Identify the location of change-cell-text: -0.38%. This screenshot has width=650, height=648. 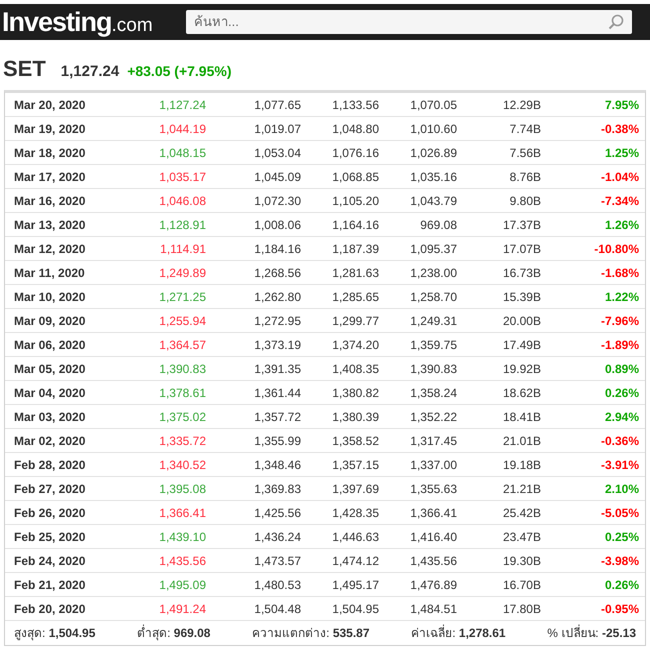
(619, 129).